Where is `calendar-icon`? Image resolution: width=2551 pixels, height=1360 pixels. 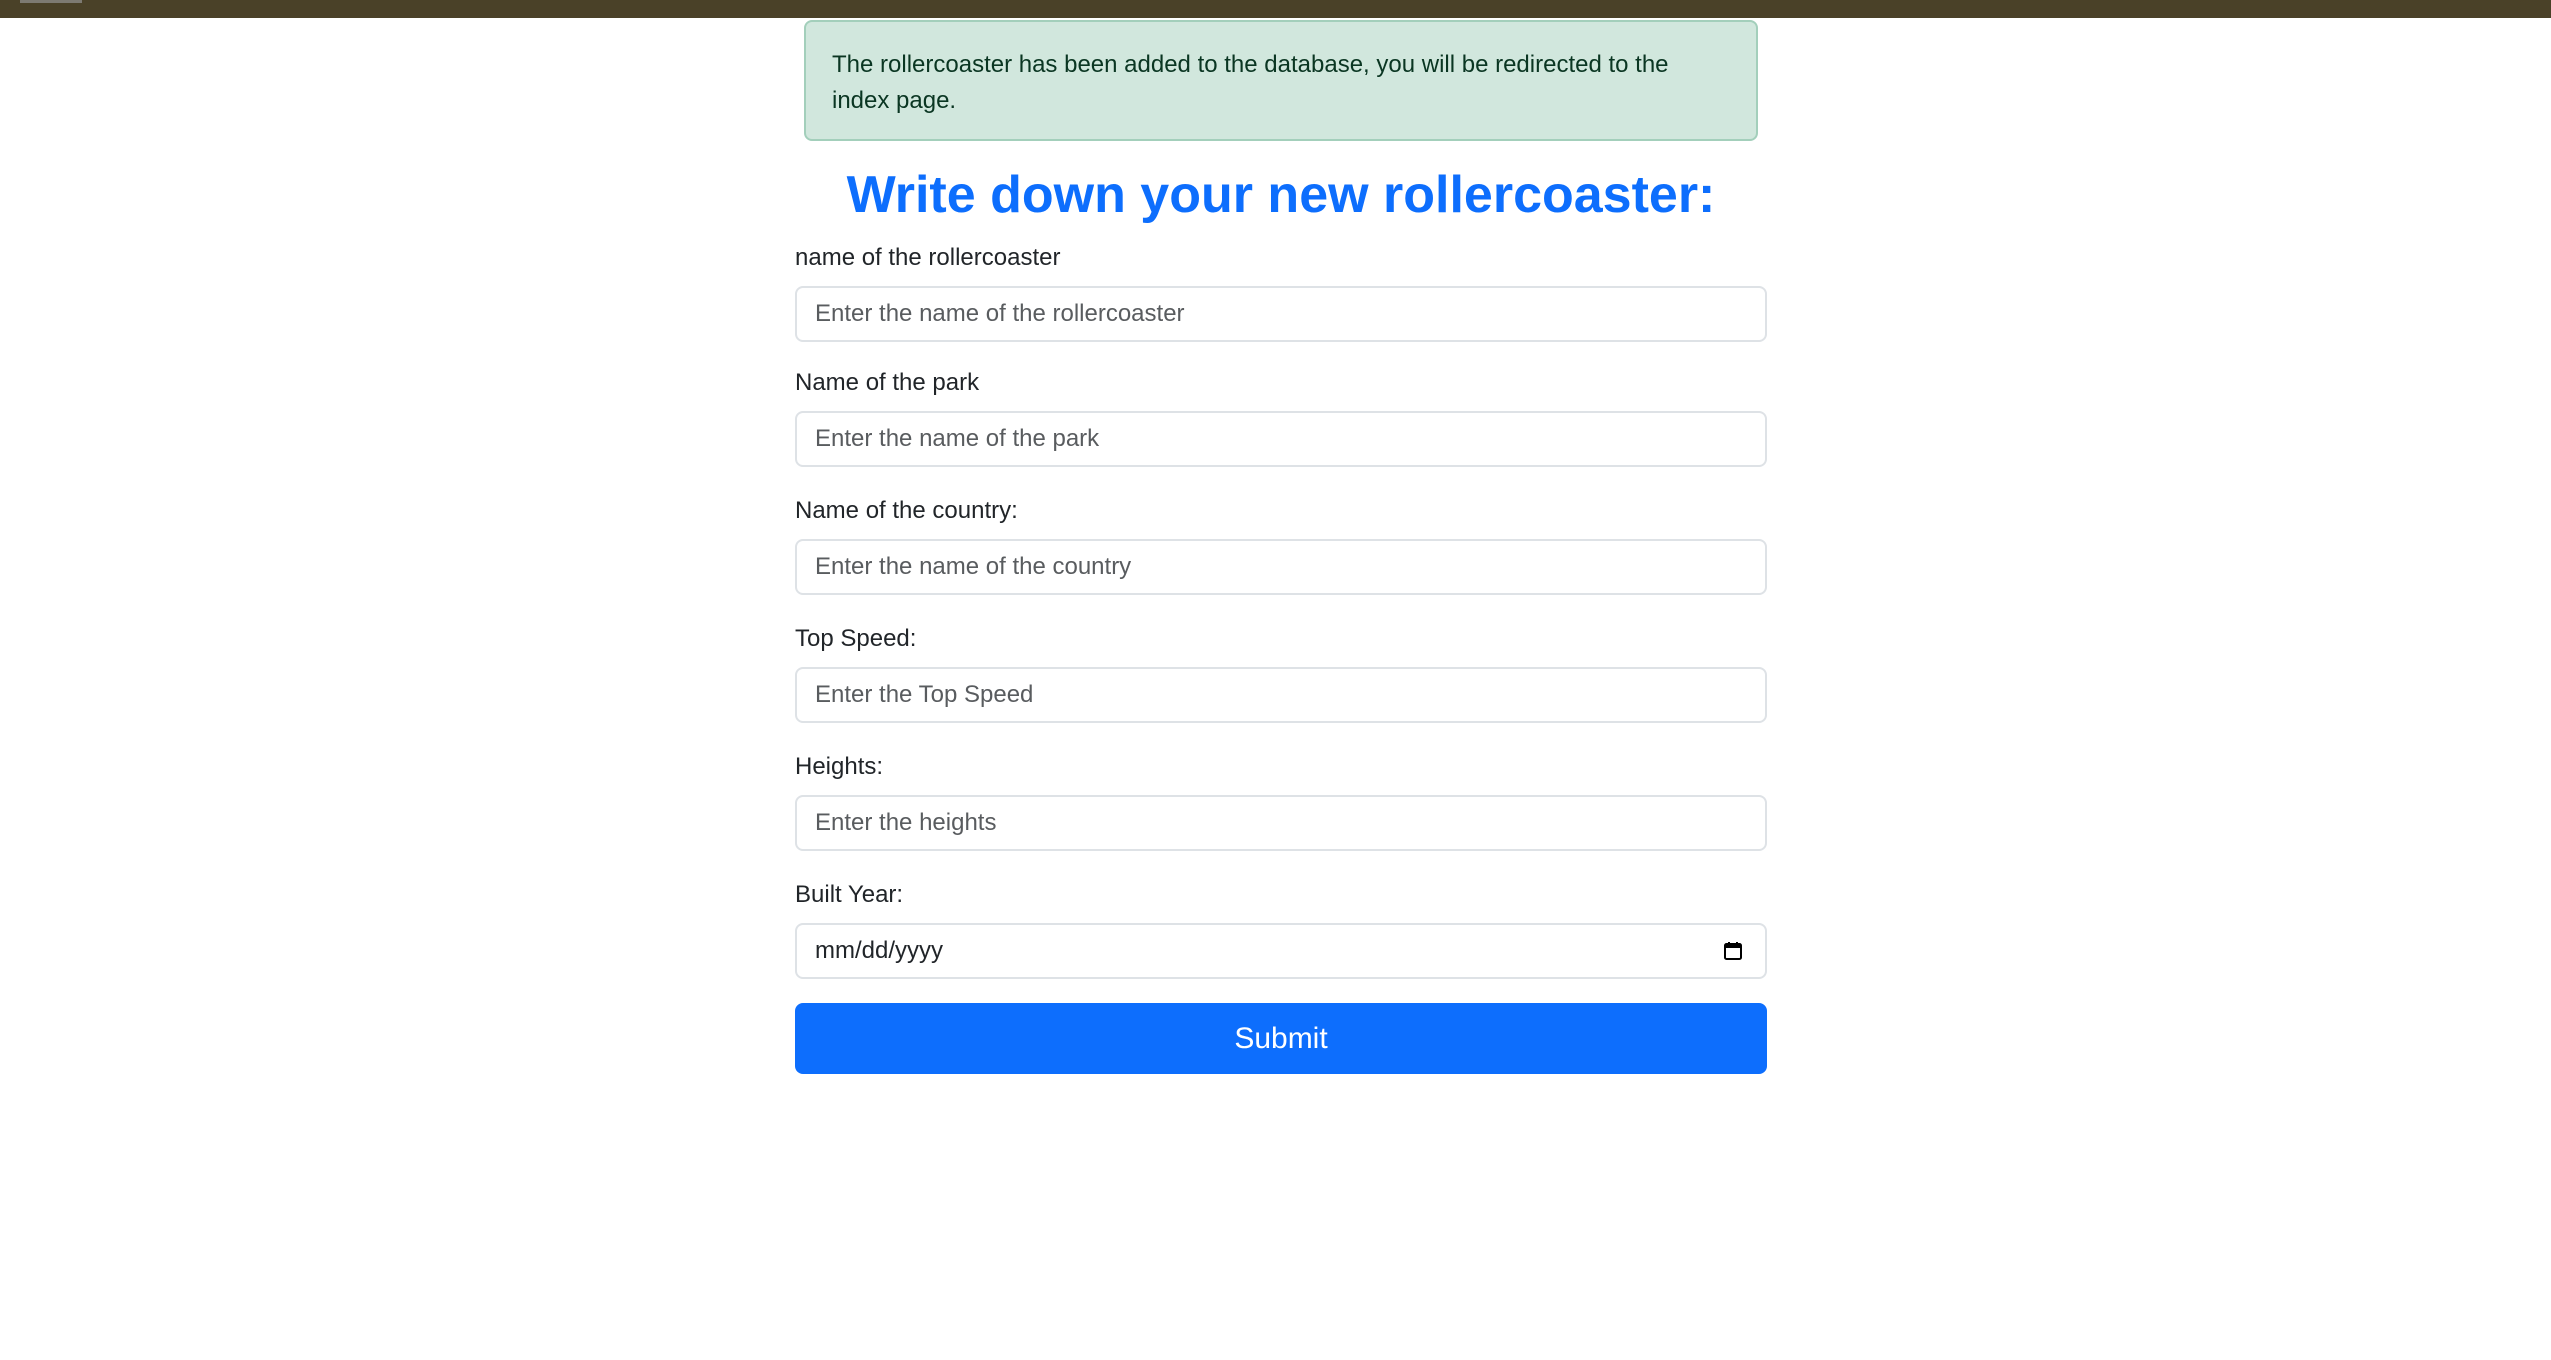
calendar-icon is located at coordinates (1733, 951).